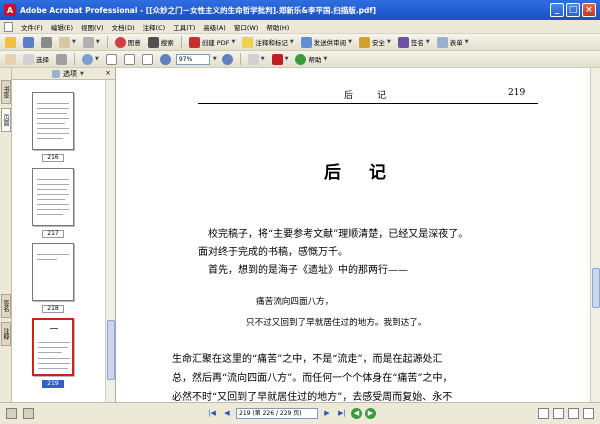 This screenshot has width=600, height=424. What do you see at coordinates (327, 413) in the screenshot?
I see `next-page-button: ▶` at bounding box center [327, 413].